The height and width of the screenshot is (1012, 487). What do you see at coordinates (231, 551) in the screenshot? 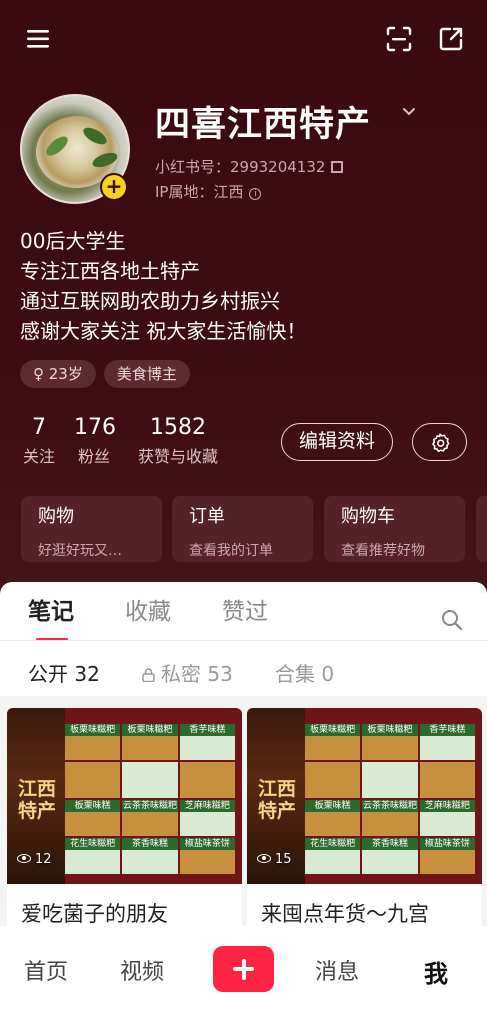
I see `card-subtitle: 查看我的订单` at bounding box center [231, 551].